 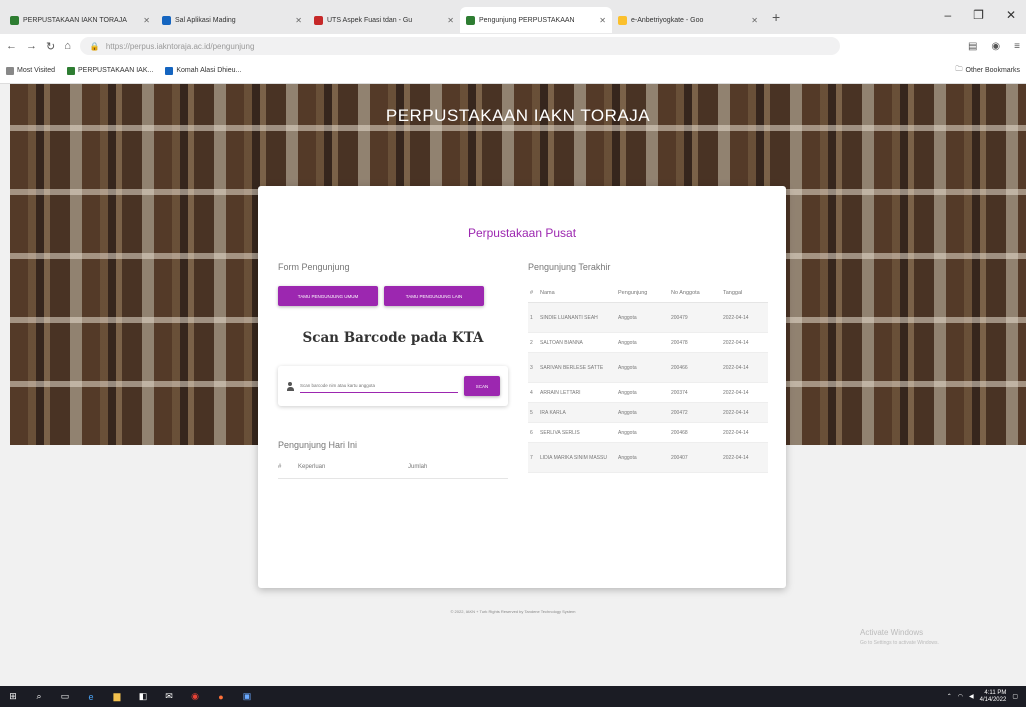 I want to click on cell-nama: SERLIVA SERLIS, so click(x=577, y=432).